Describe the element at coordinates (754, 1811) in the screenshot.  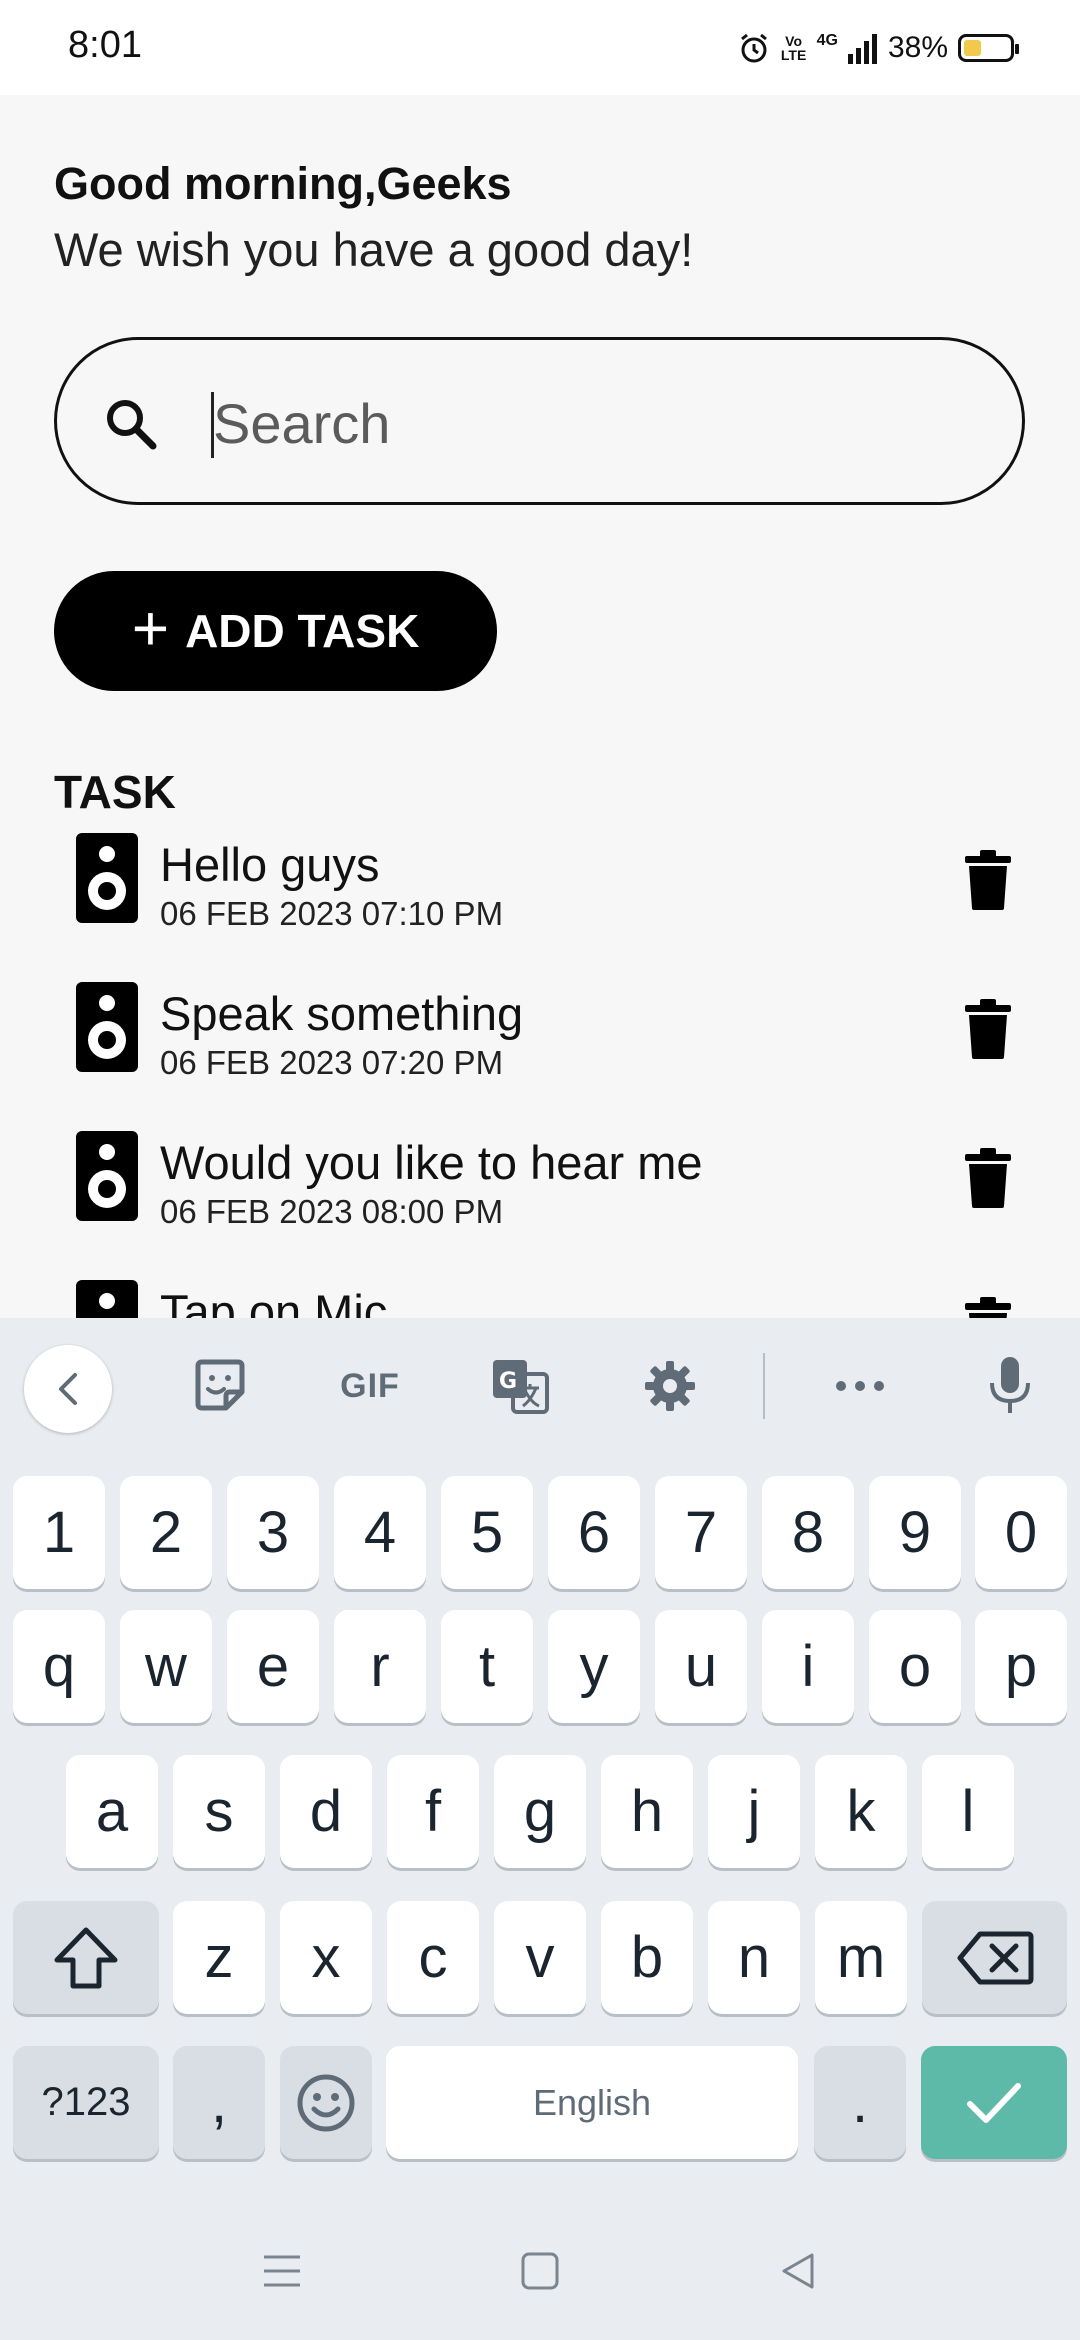
I see `key: j` at that location.